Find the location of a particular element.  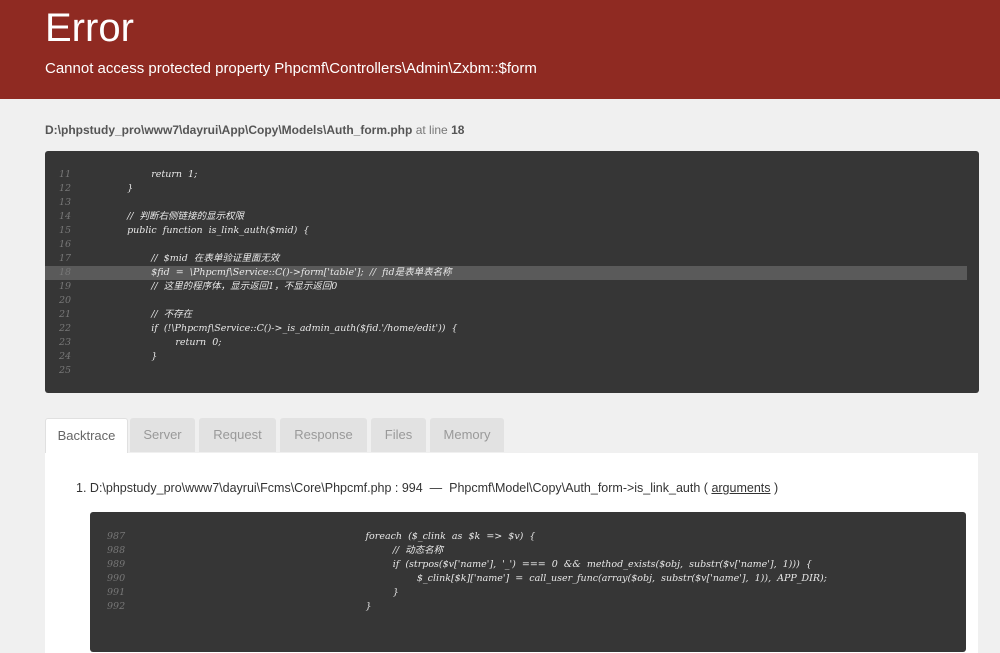

tab-memory: Memory is located at coordinates (467, 435).